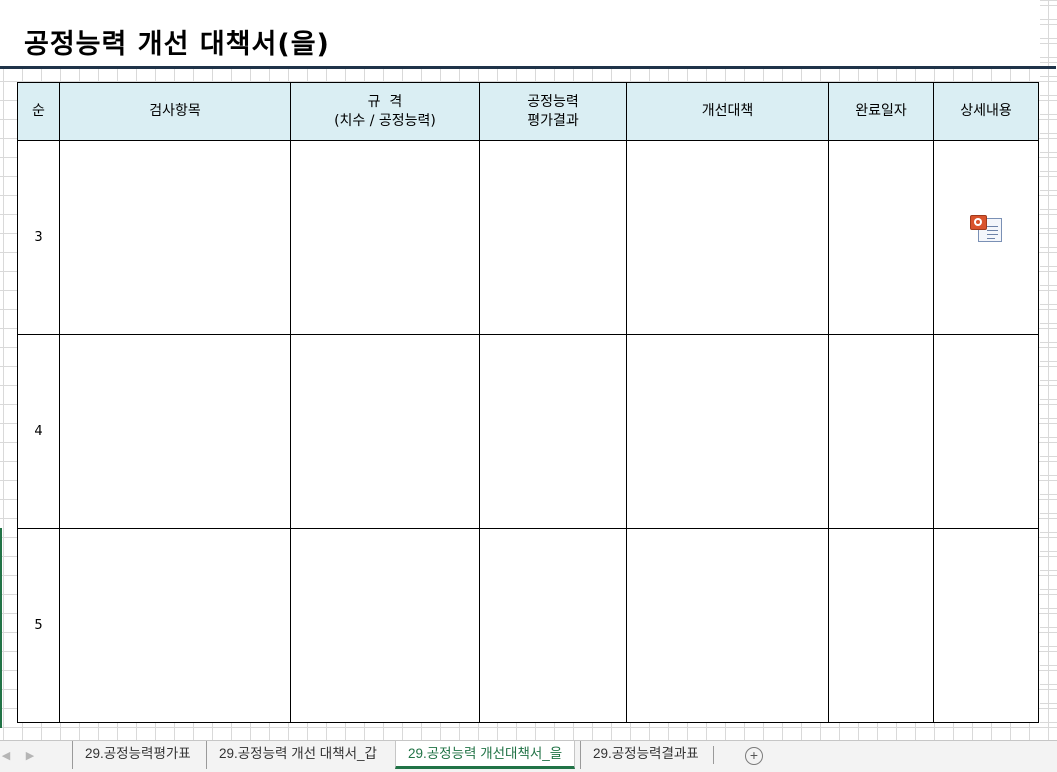  I want to click on document-title: 공정능력 개선 대책서(을), so click(177, 44).